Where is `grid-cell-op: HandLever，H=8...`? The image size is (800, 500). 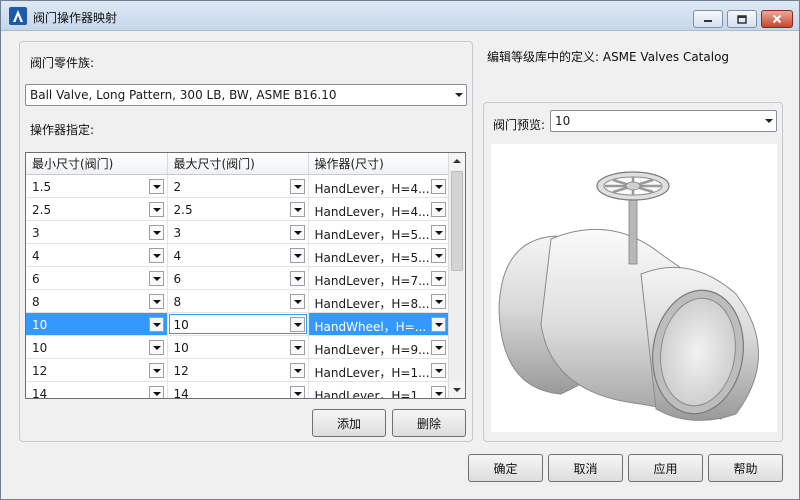
grid-cell-op: HandLever，H=8... is located at coordinates (379, 301).